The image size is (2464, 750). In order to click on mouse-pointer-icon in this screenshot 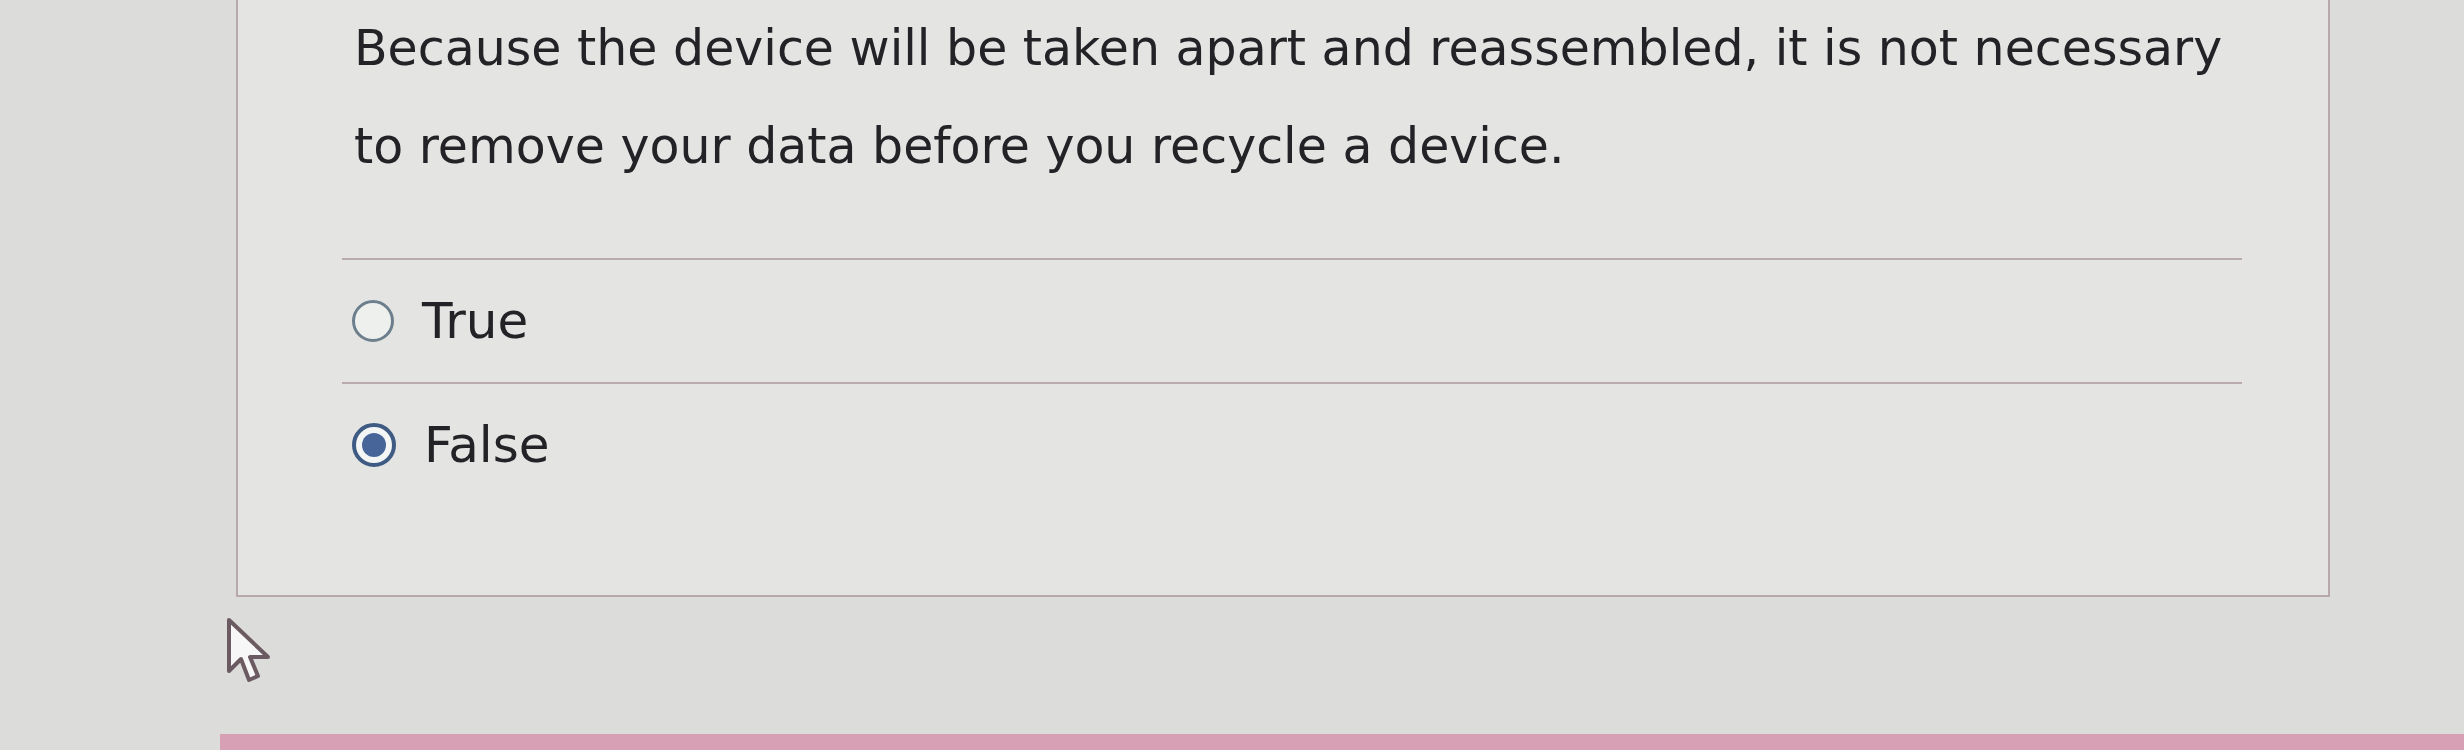, I will do `click(249, 651)`.